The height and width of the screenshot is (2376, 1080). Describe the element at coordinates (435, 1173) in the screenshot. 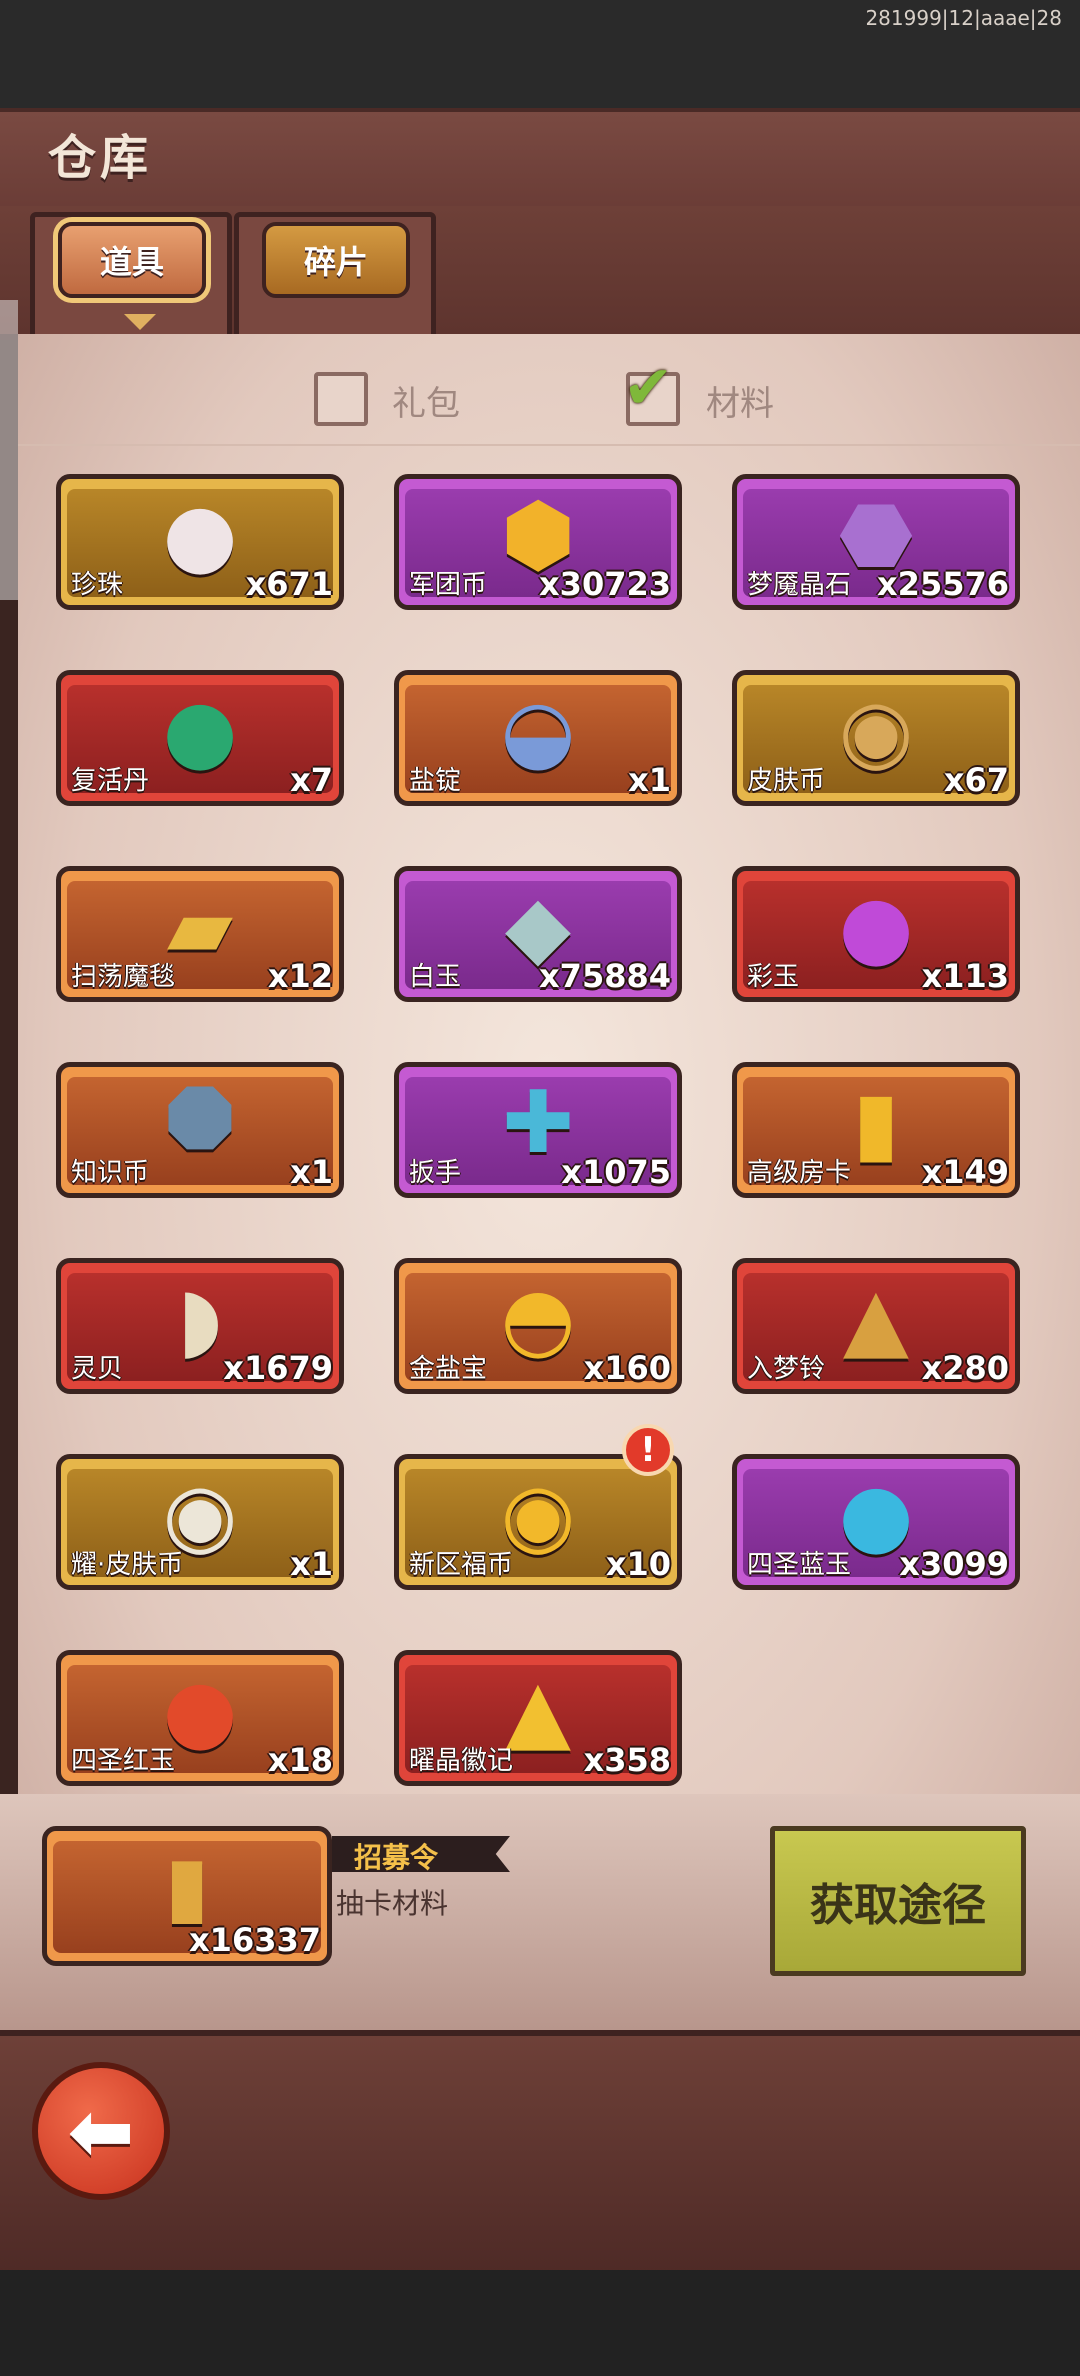

I see `item-name: 扳手` at that location.